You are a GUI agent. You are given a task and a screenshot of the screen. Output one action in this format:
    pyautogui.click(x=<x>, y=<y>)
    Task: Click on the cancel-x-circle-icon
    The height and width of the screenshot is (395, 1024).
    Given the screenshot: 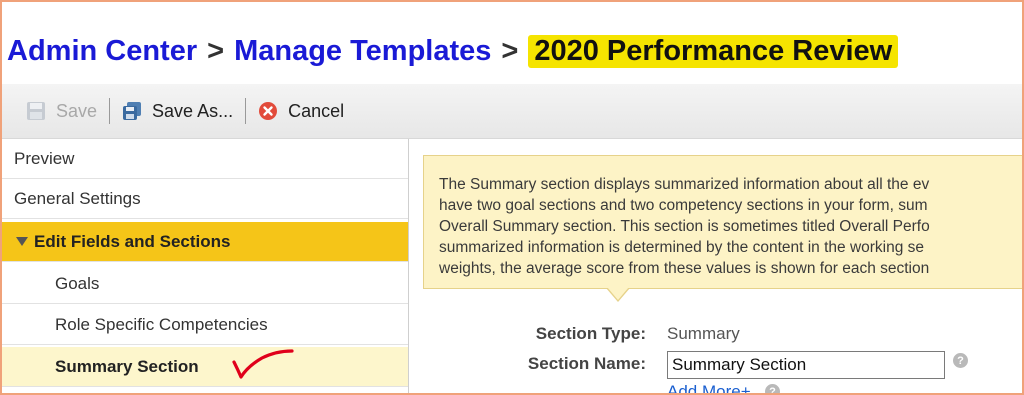 What is the action you would take?
    pyautogui.click(x=268, y=111)
    